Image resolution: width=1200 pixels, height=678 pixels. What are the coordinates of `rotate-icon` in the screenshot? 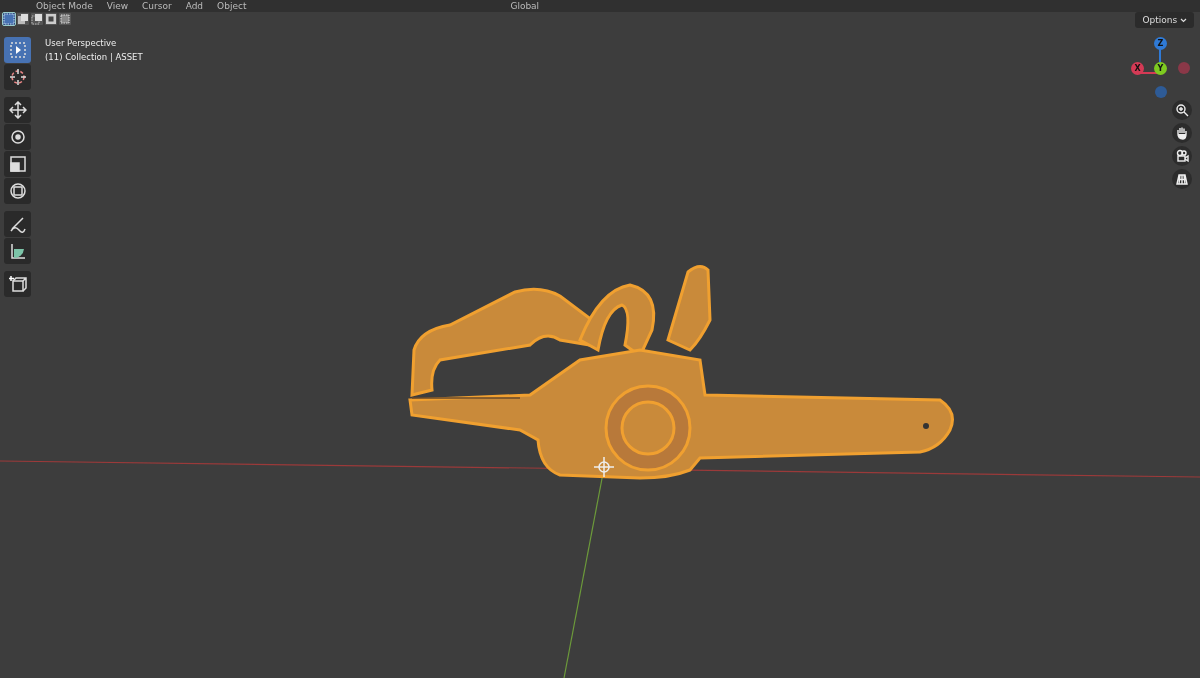 It's located at (17, 137).